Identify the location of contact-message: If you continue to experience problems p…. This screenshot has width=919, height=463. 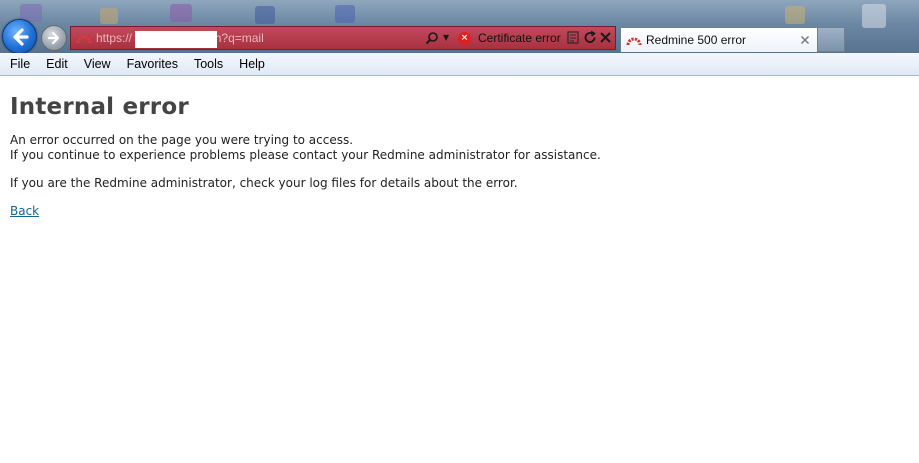
(305, 155).